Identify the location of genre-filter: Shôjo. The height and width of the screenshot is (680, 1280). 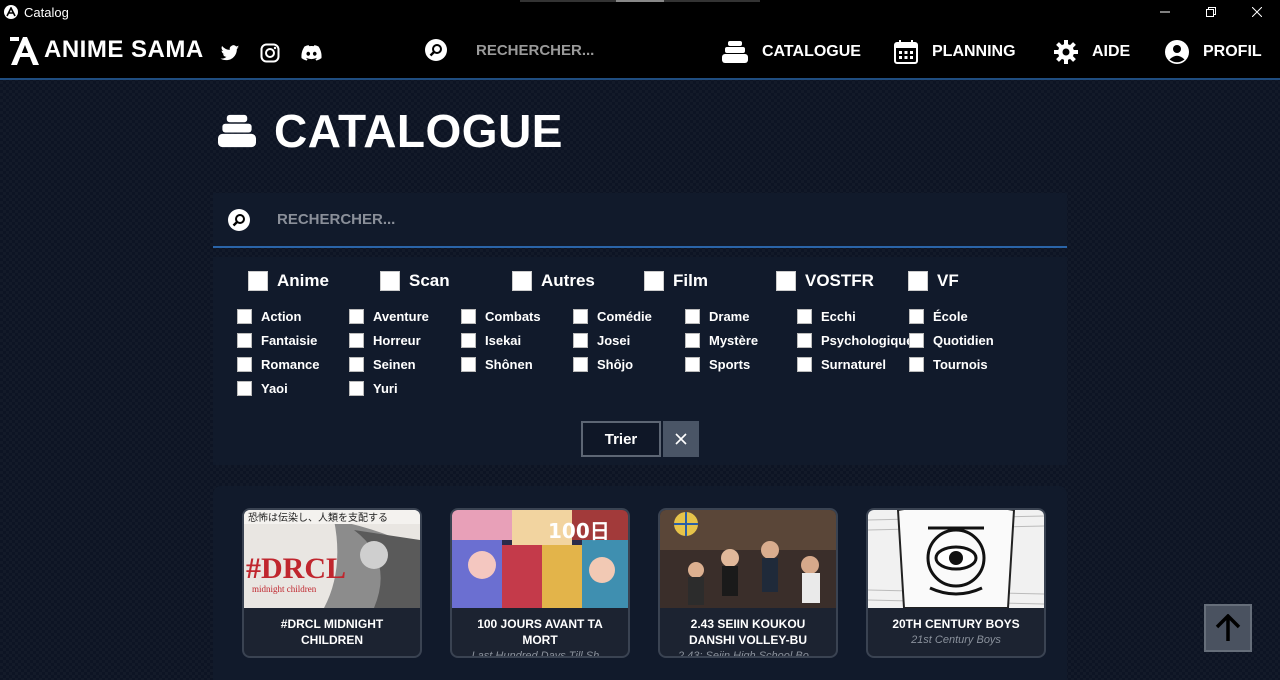
(603, 364).